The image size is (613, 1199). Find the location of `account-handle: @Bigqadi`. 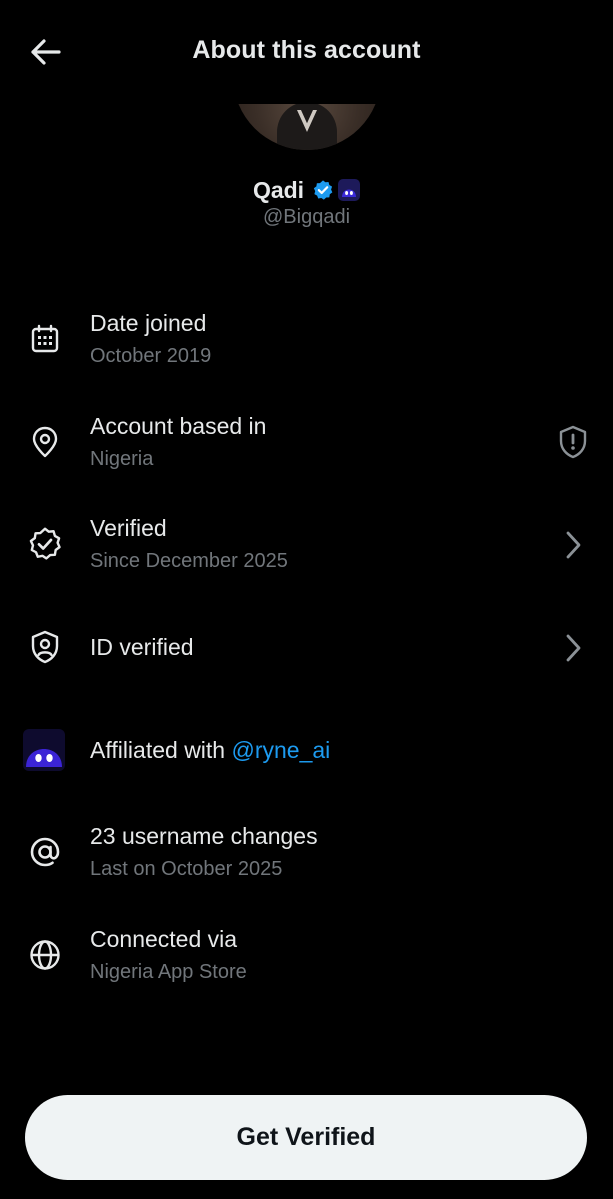

account-handle: @Bigqadi is located at coordinates (306, 217).